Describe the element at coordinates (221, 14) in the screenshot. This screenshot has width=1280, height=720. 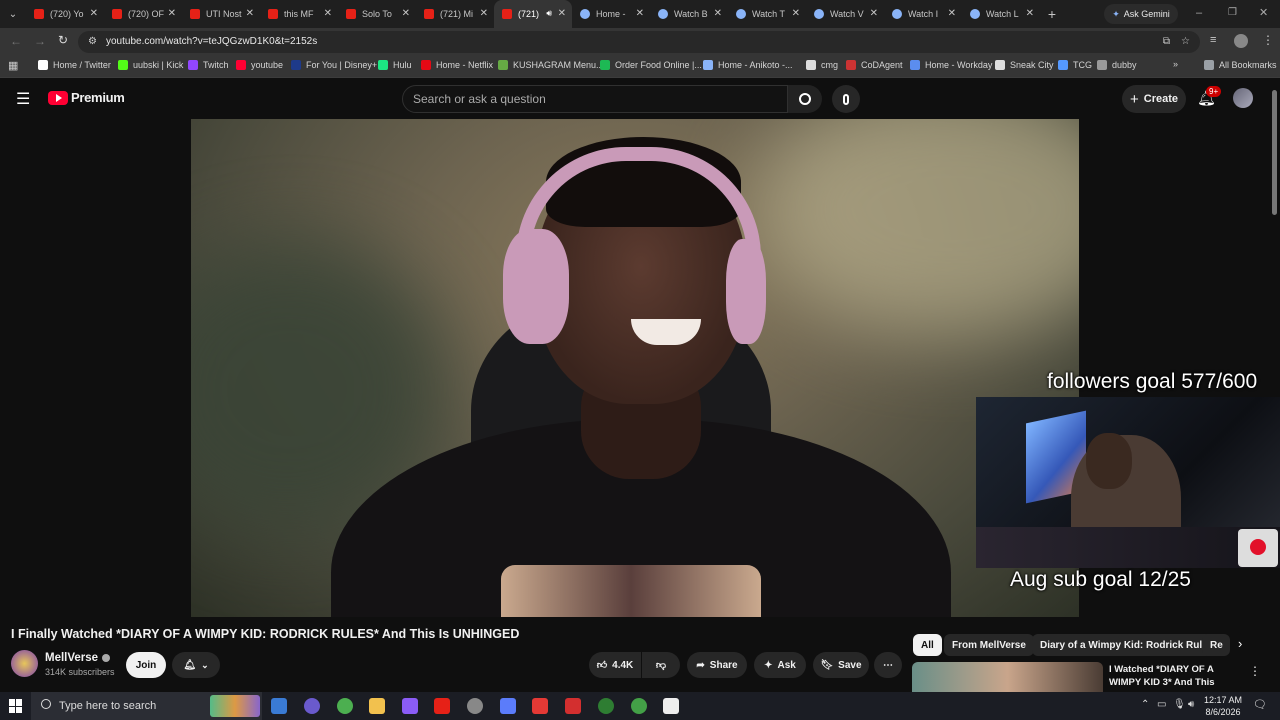
I see `browser-tab: UTI Nost ✕` at that location.